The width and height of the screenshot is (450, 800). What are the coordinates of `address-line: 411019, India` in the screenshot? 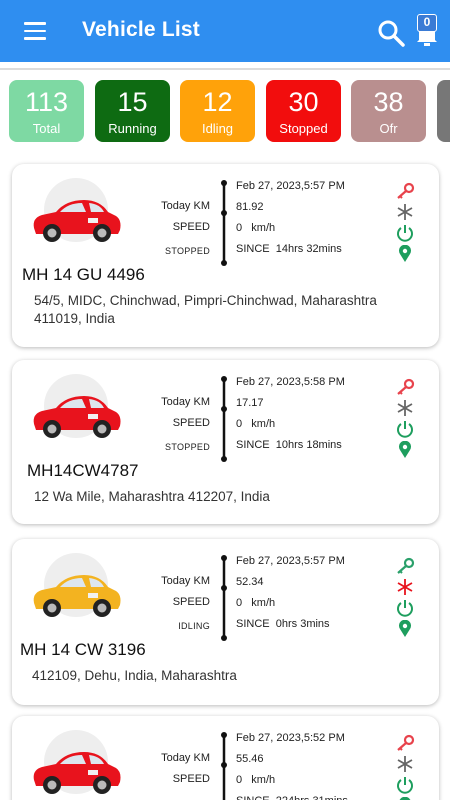 It's located at (74, 318).